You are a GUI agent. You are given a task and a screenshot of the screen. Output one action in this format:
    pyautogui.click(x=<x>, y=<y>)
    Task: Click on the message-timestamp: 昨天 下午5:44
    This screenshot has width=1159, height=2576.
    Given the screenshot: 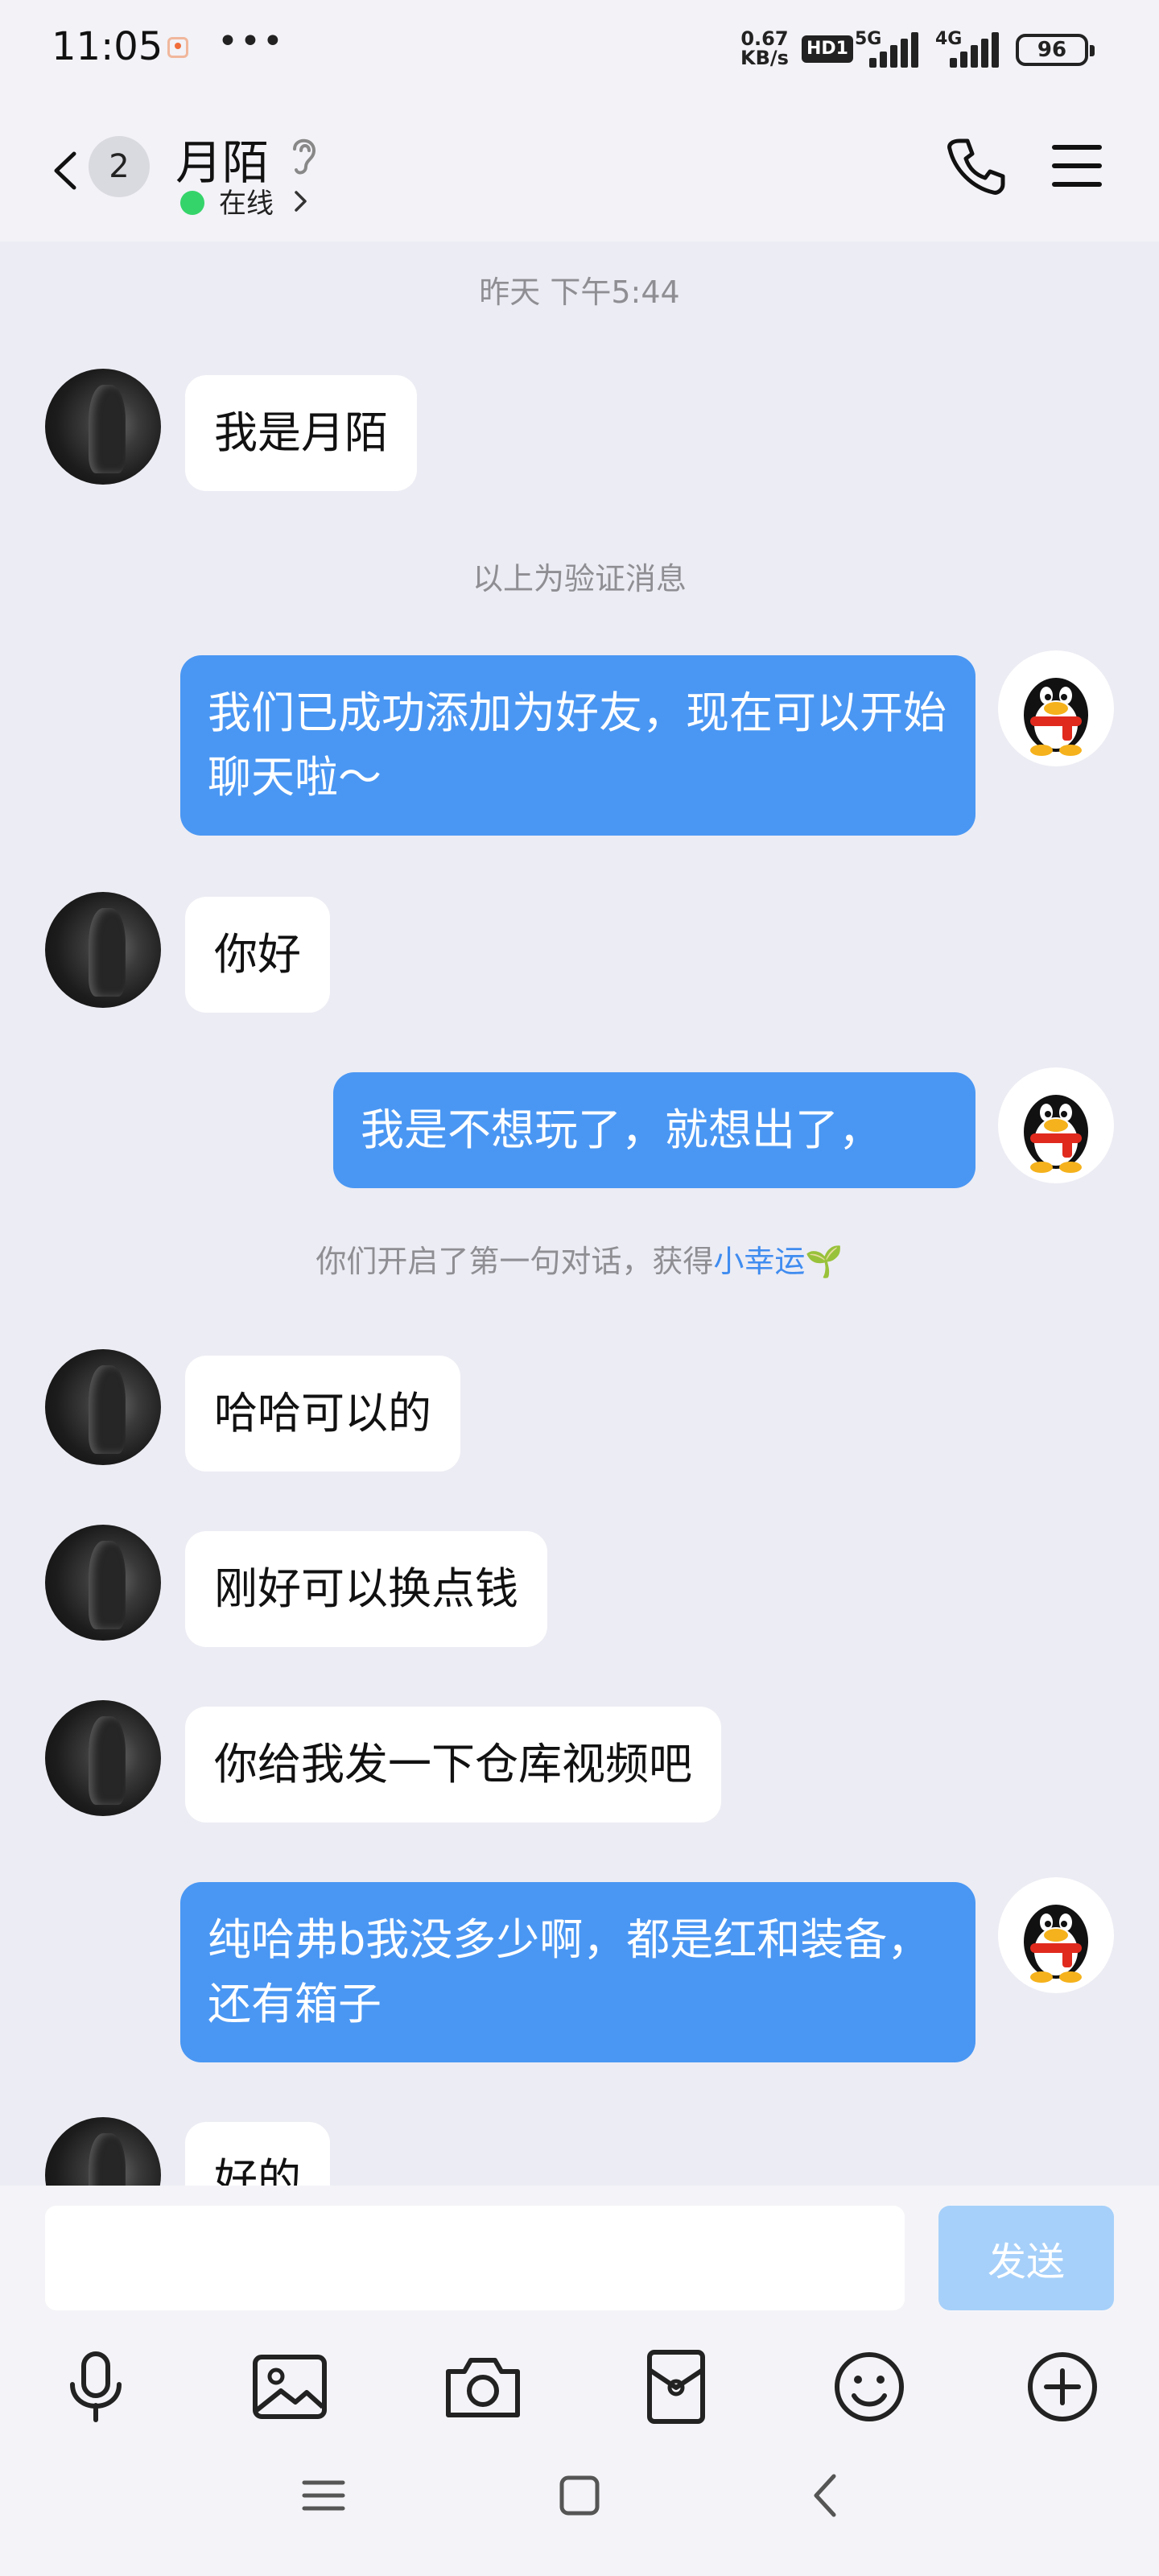 What is the action you would take?
    pyautogui.click(x=579, y=292)
    